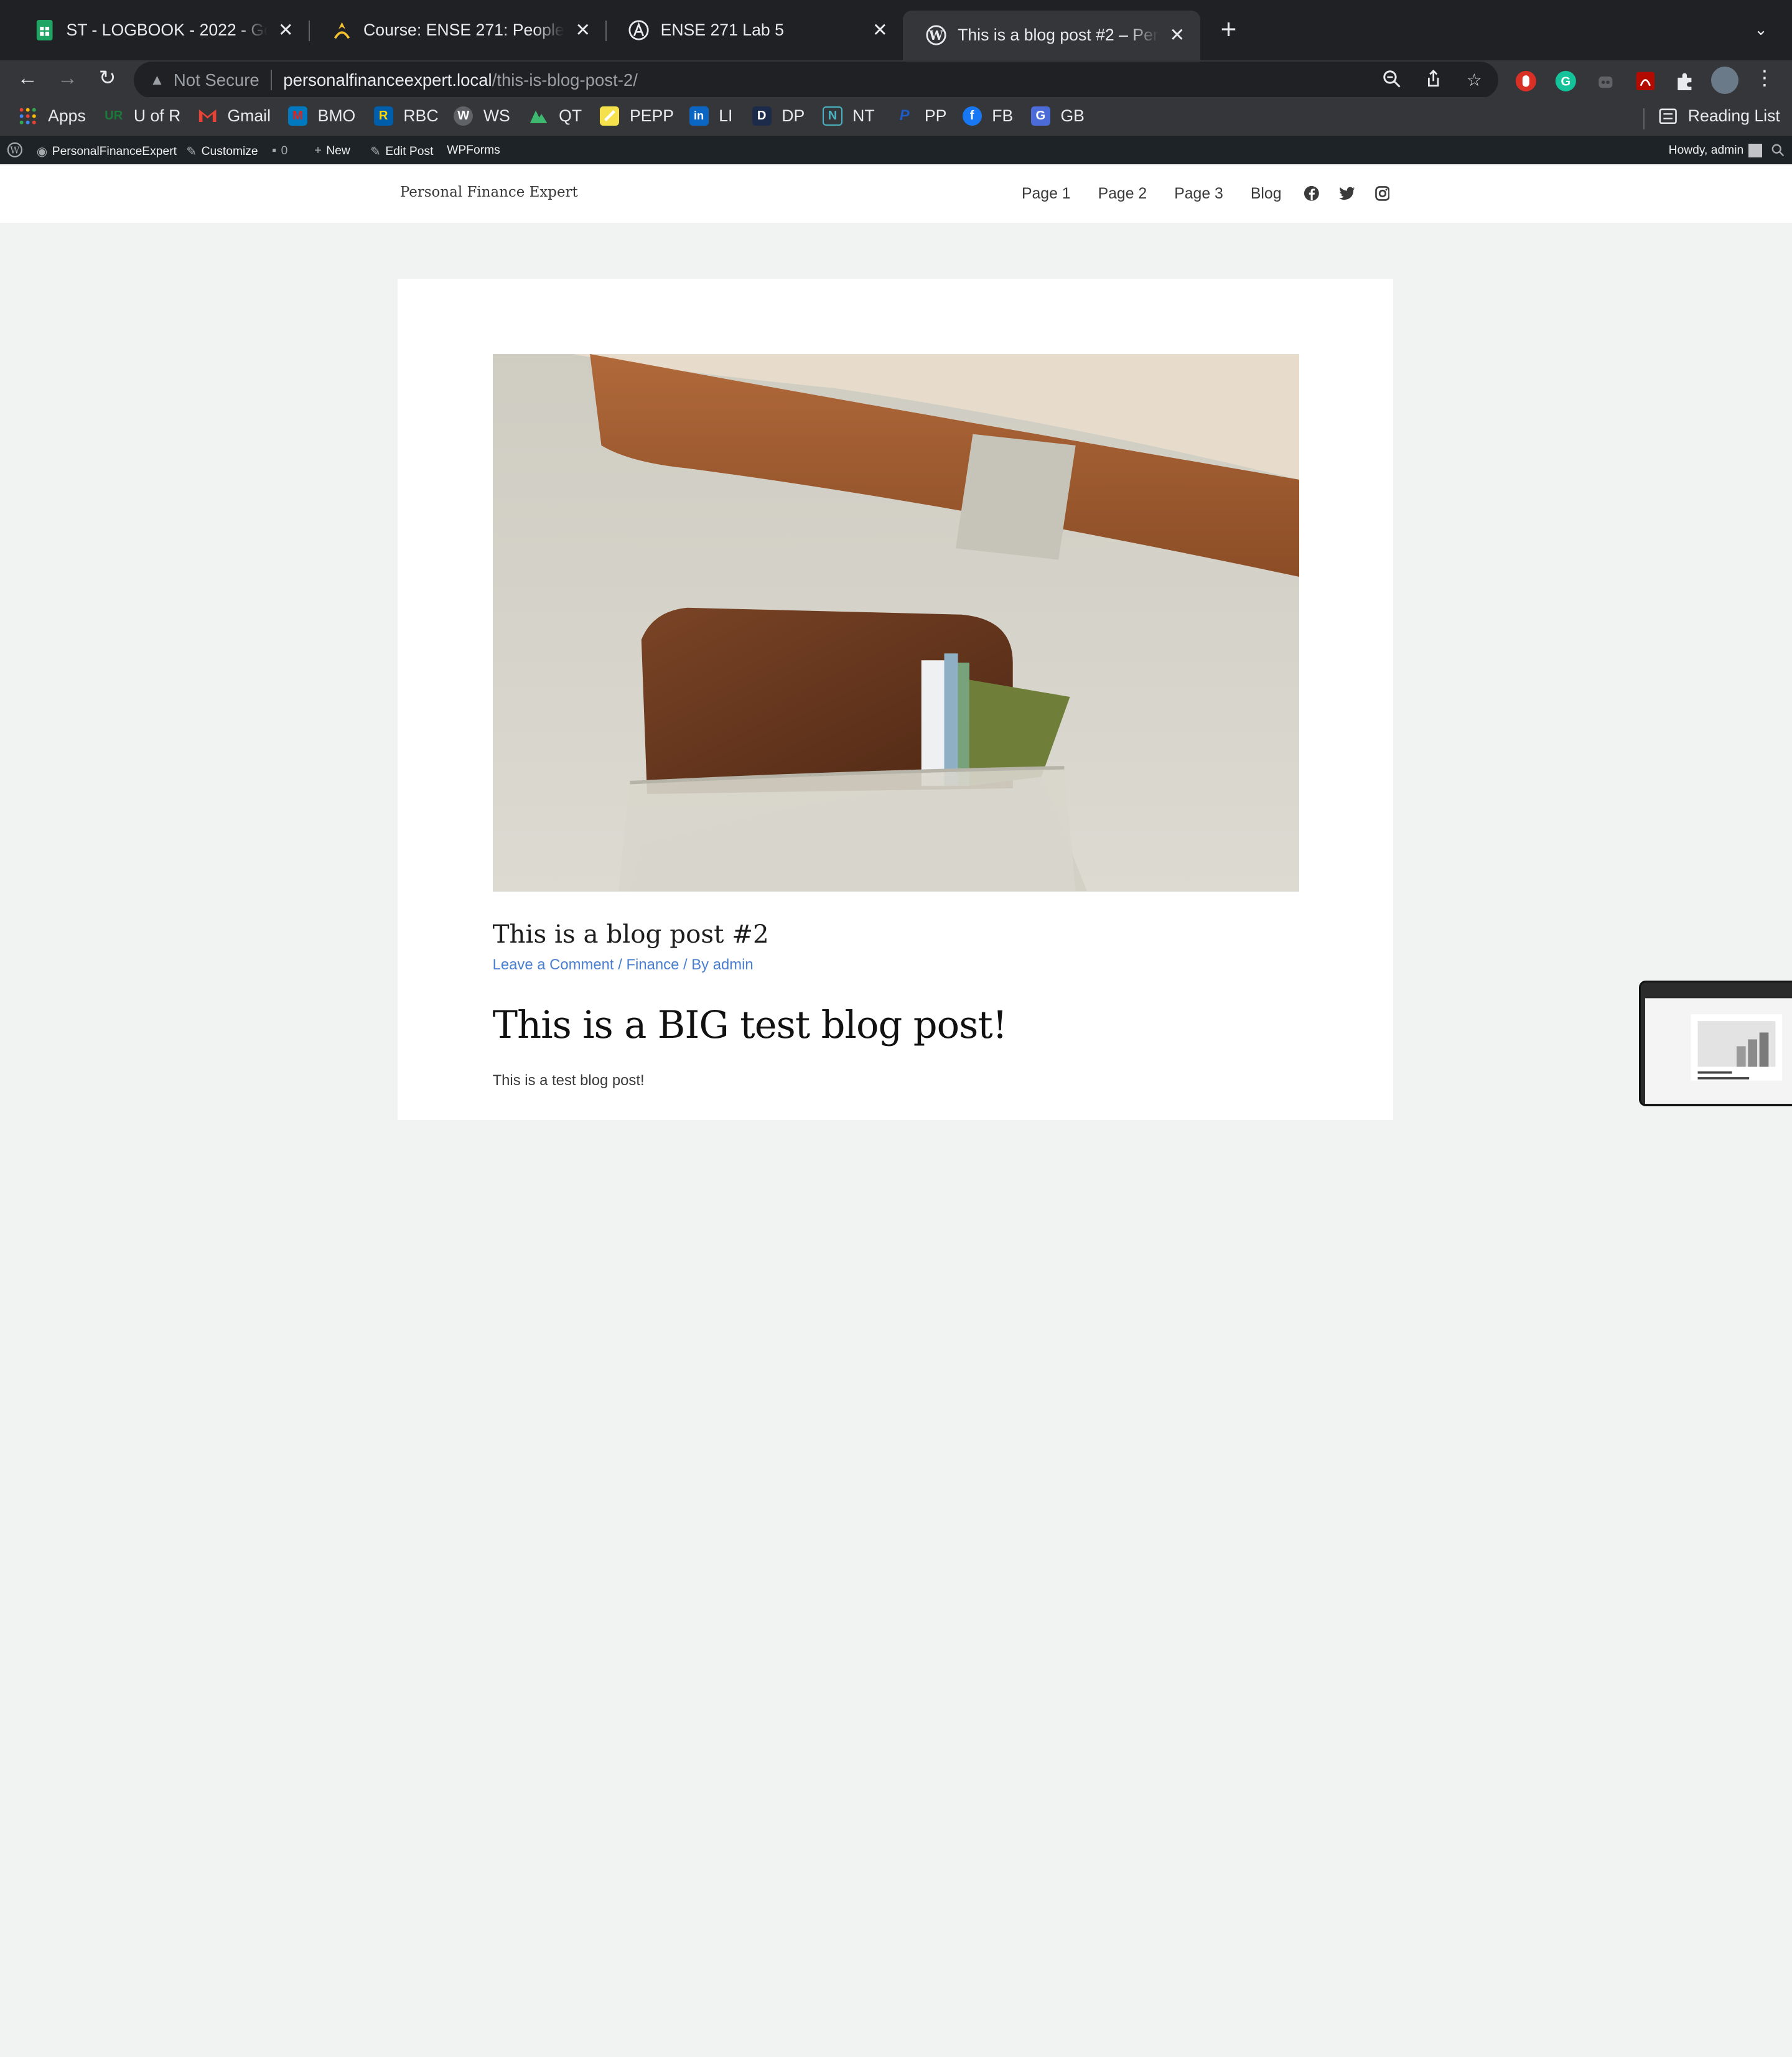  What do you see at coordinates (160, 30) in the screenshot?
I see `tab-logbook: ST - LOGBOOK - 2022 - Google Sheets ✕` at bounding box center [160, 30].